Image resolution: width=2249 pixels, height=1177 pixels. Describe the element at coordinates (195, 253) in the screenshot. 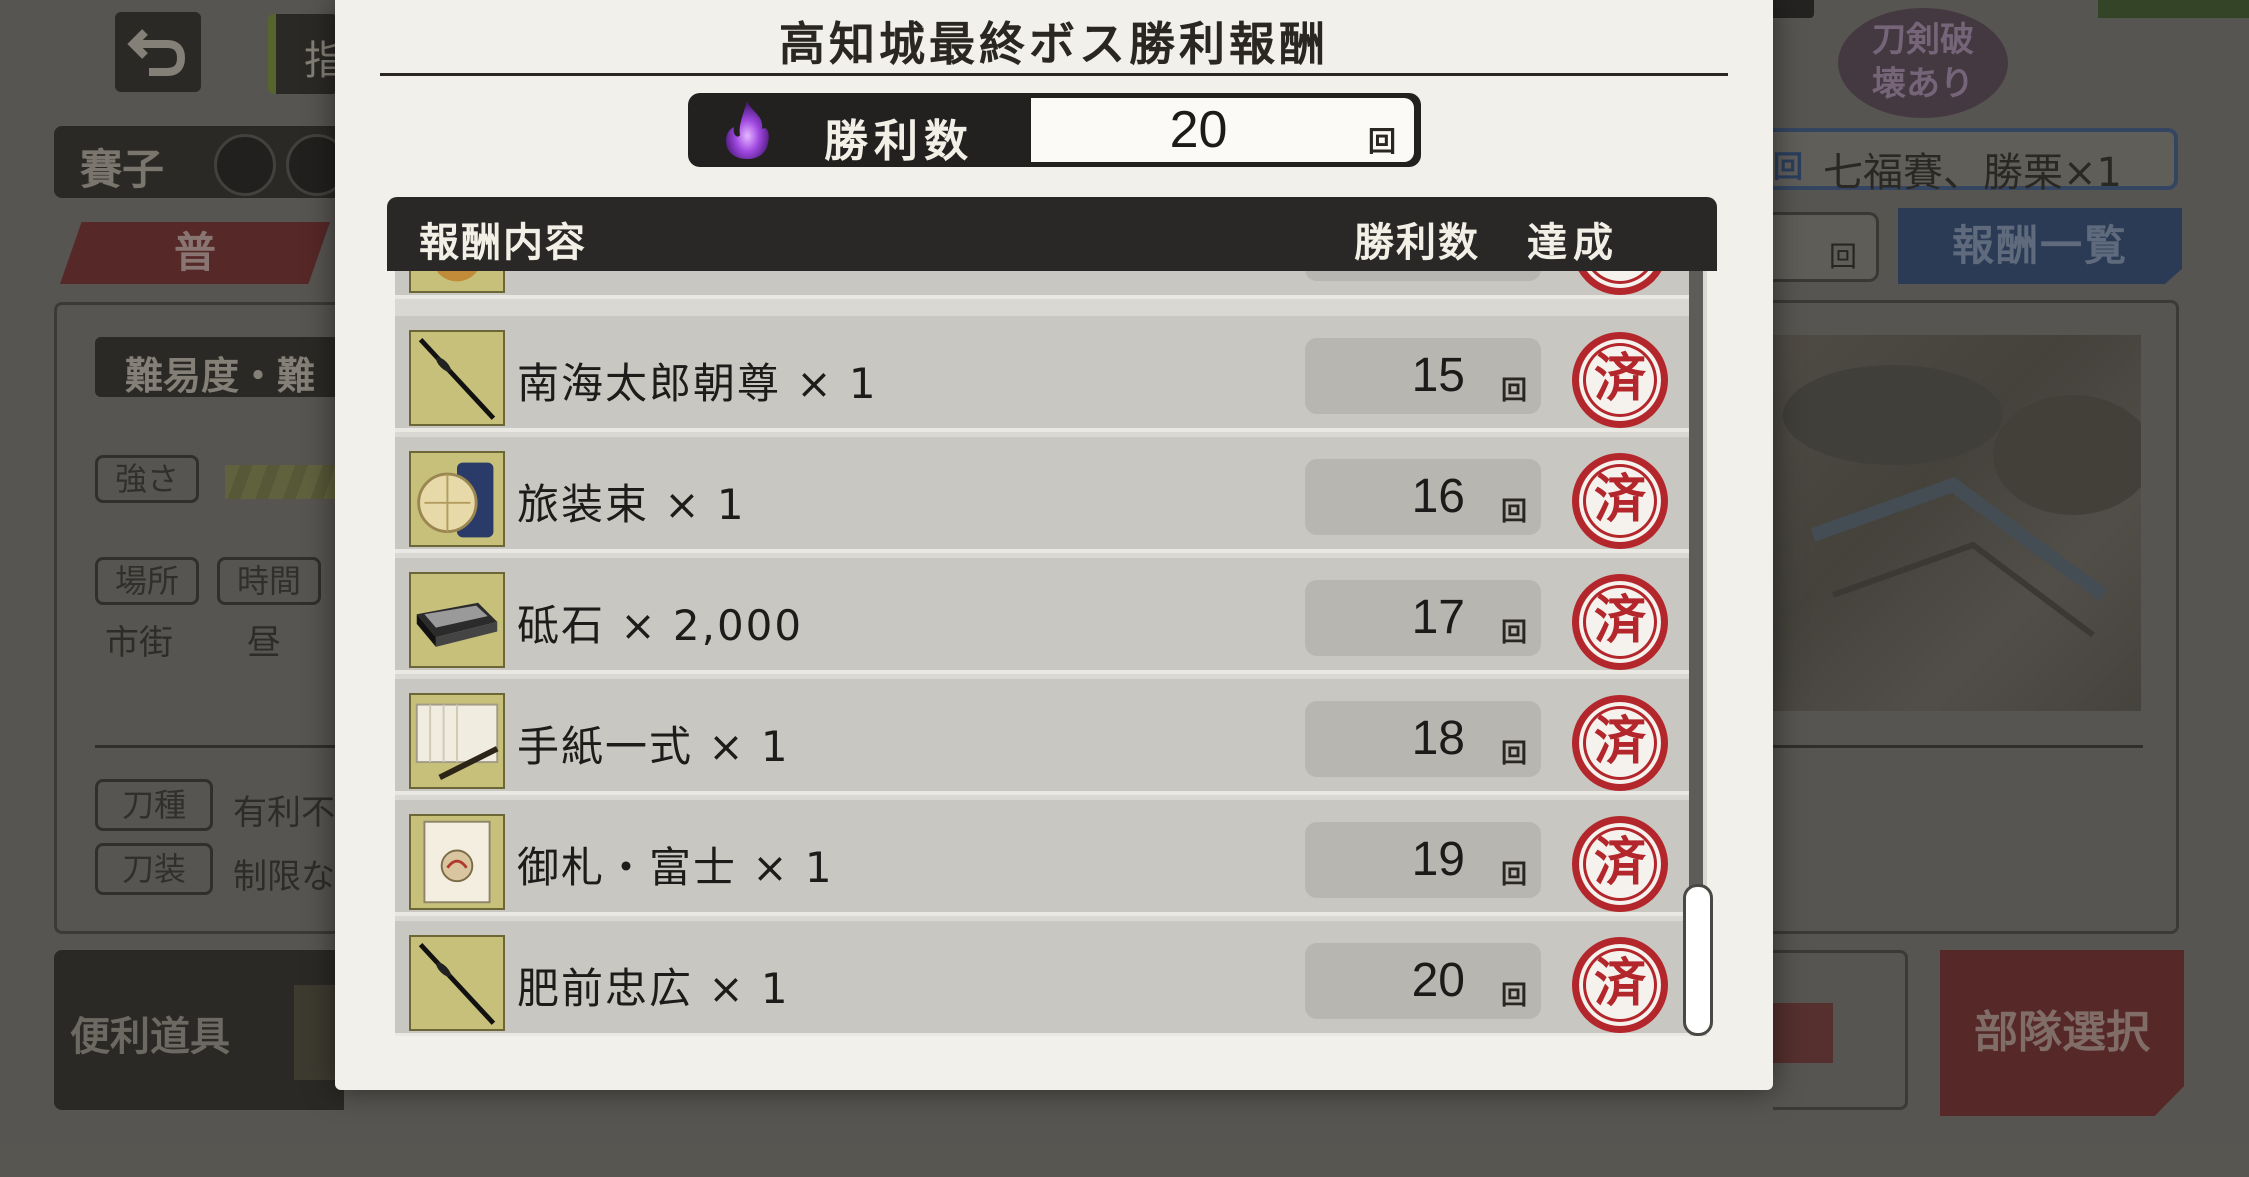

I see `normal-tab: 普` at that location.